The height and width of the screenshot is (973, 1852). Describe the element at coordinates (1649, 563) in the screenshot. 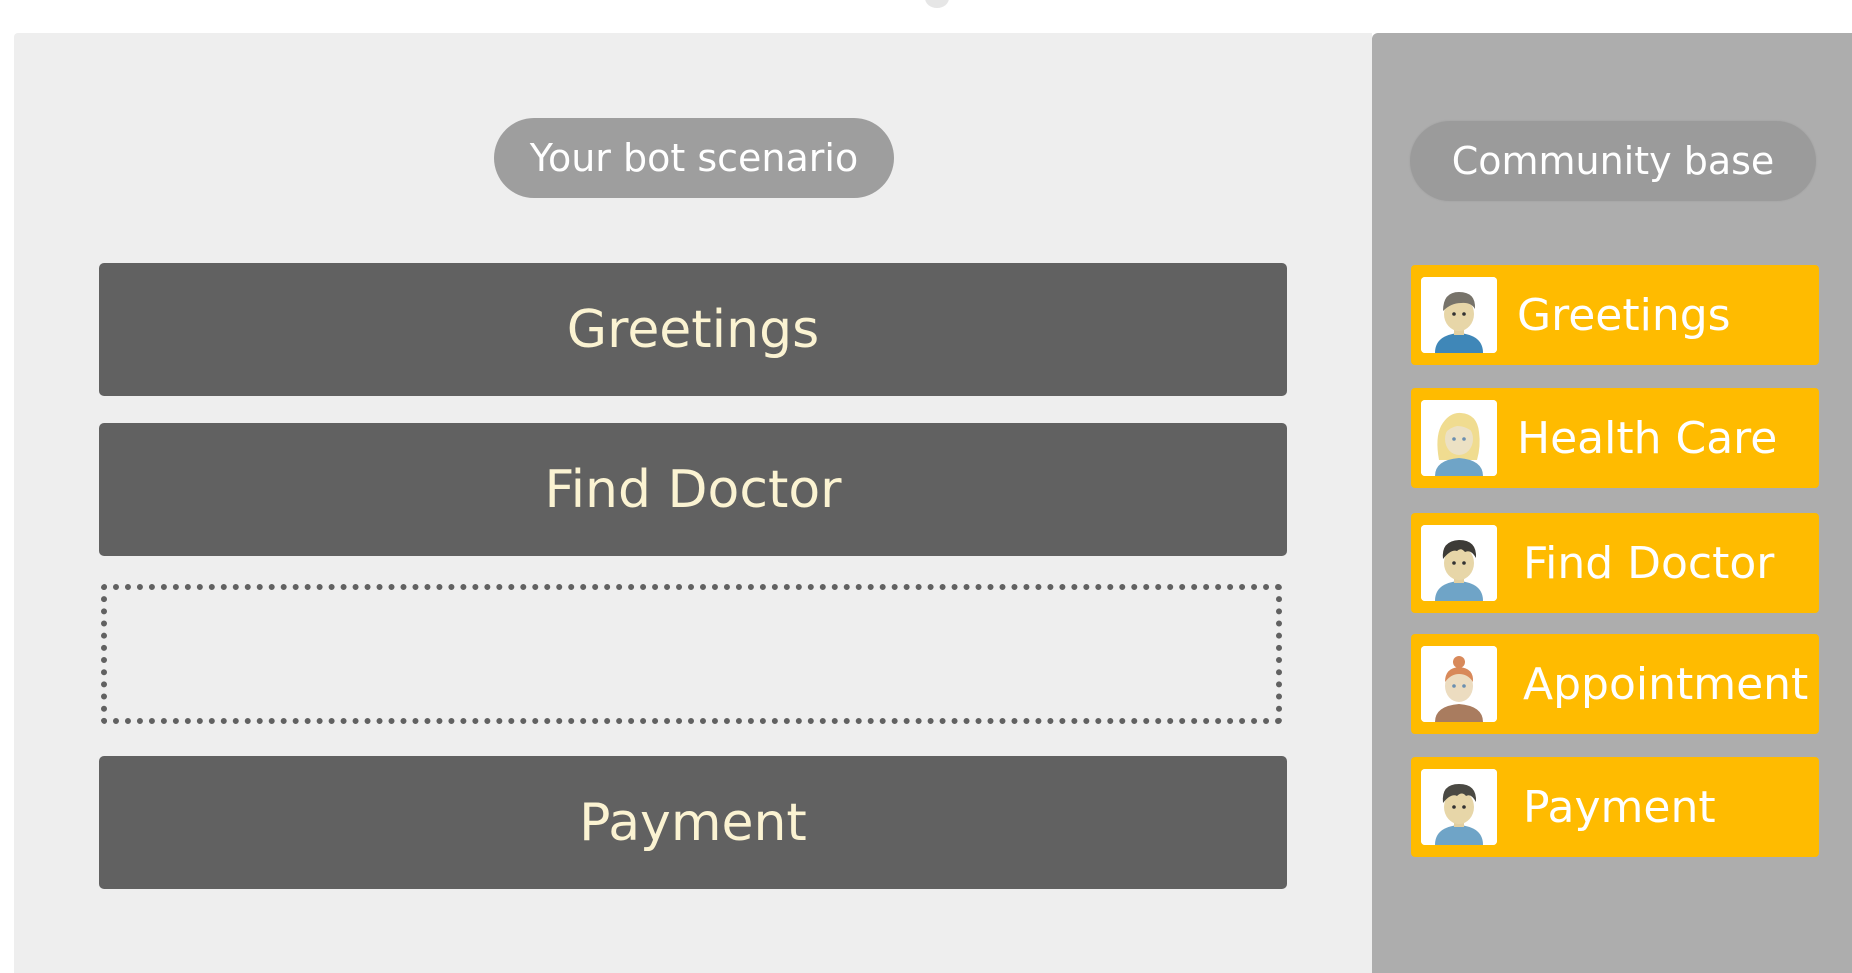

I see `community-item-label: Find Doctor` at that location.